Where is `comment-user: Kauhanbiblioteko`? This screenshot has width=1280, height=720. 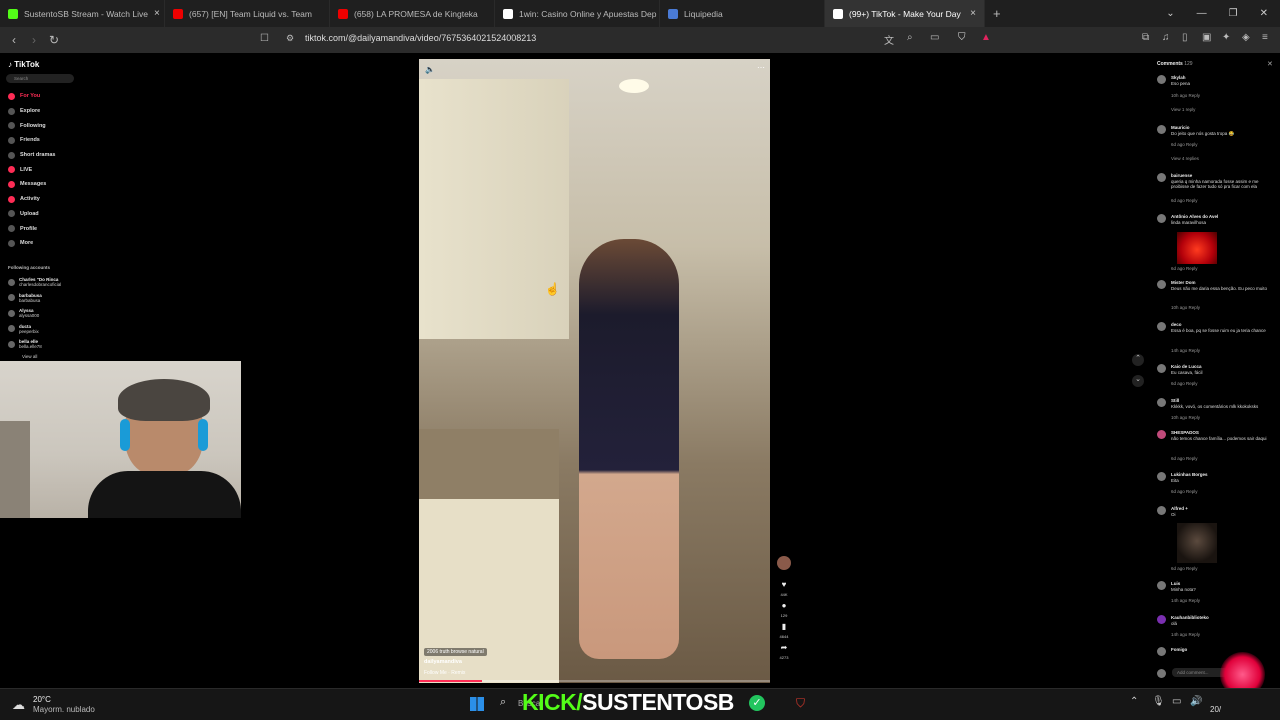
comment-user: Kauhanbiblioteko is located at coordinates (1190, 617).